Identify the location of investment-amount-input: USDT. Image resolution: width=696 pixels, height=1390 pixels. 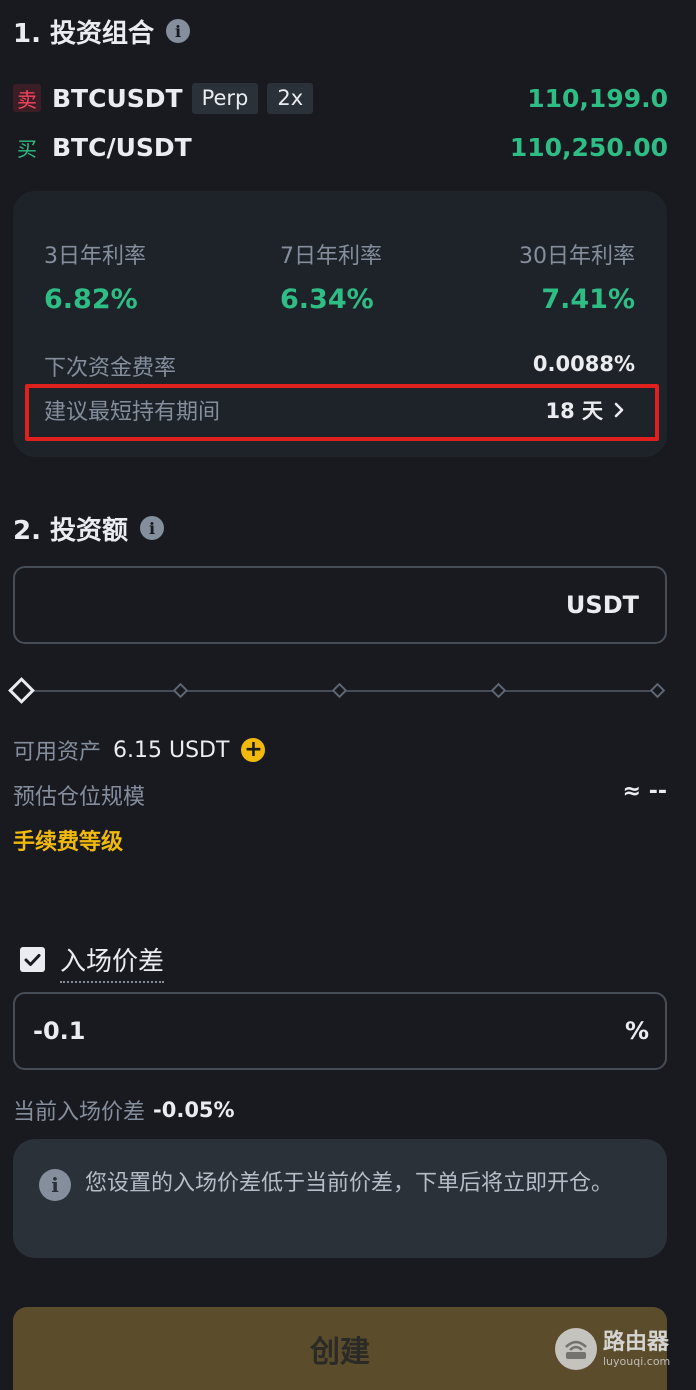
(340, 605).